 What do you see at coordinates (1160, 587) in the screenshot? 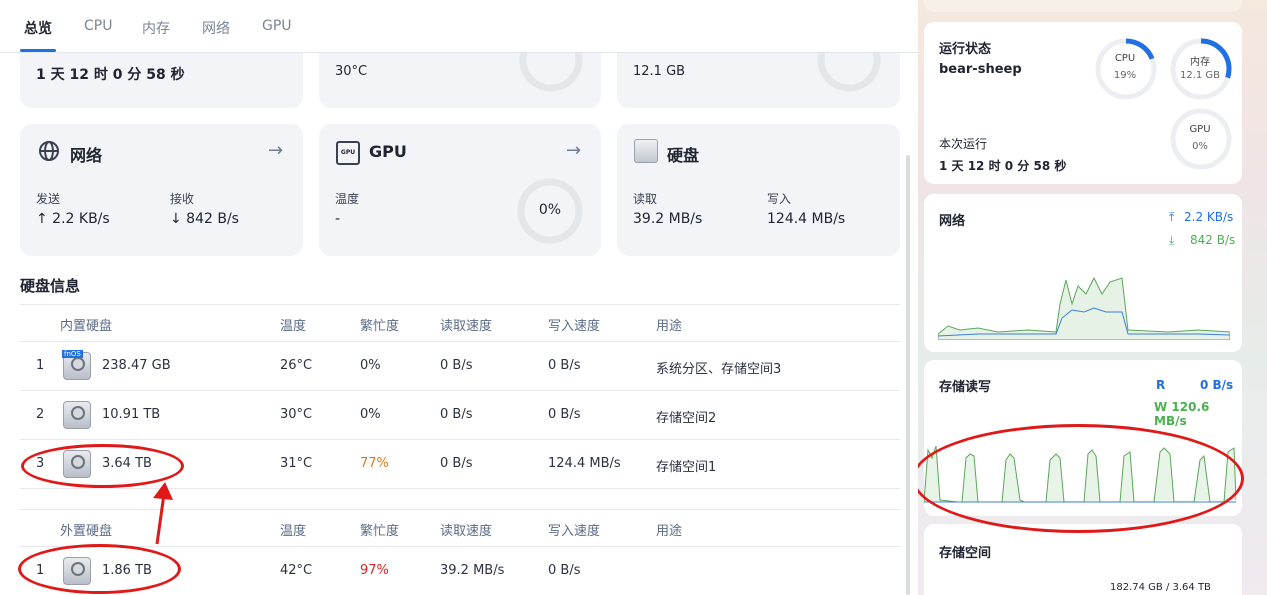
I see `storage-space-value: 182.74 GB / 3.64 TB` at bounding box center [1160, 587].